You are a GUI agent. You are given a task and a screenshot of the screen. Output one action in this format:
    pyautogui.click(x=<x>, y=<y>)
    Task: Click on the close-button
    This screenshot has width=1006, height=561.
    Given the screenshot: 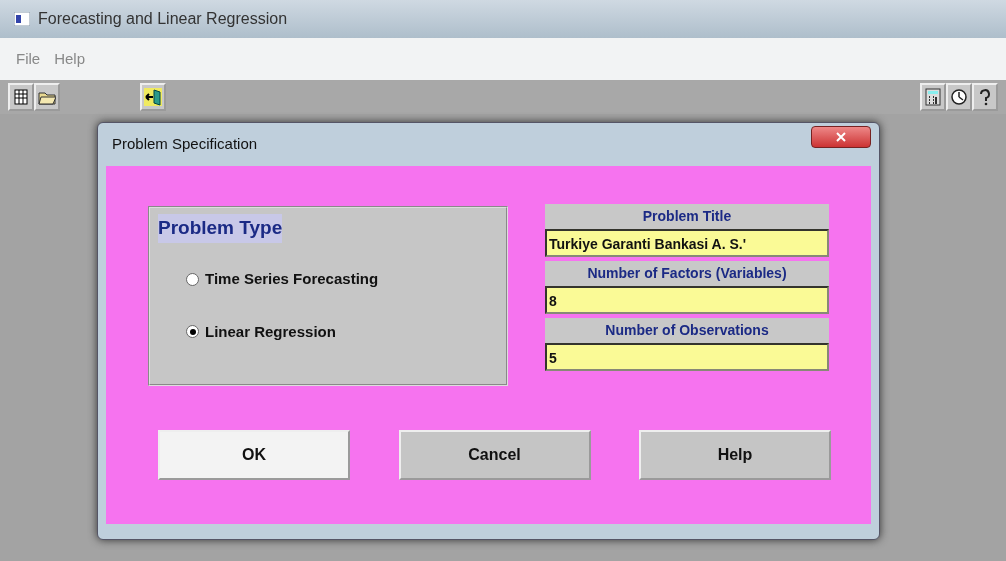 What is the action you would take?
    pyautogui.click(x=841, y=136)
    